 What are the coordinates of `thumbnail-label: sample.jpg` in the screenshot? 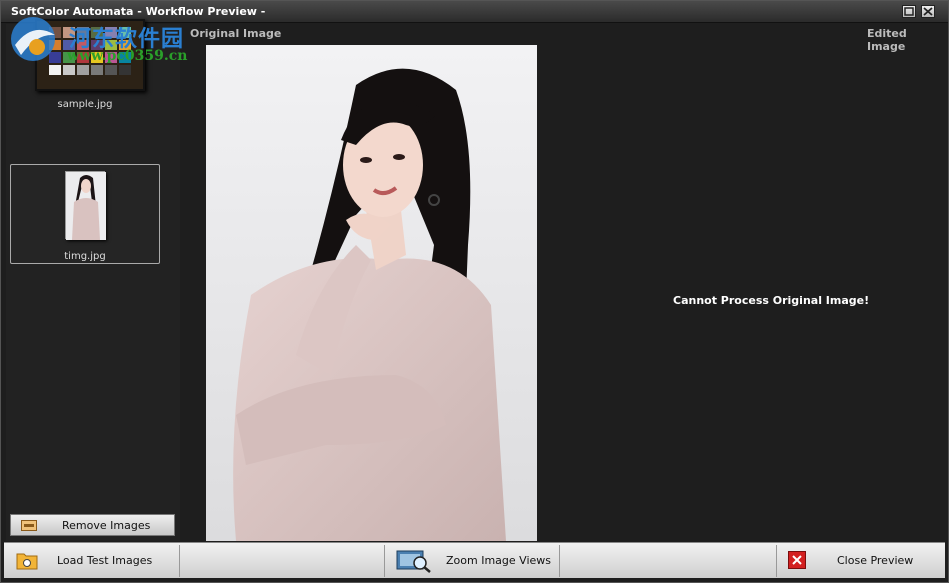 It's located at (85, 104).